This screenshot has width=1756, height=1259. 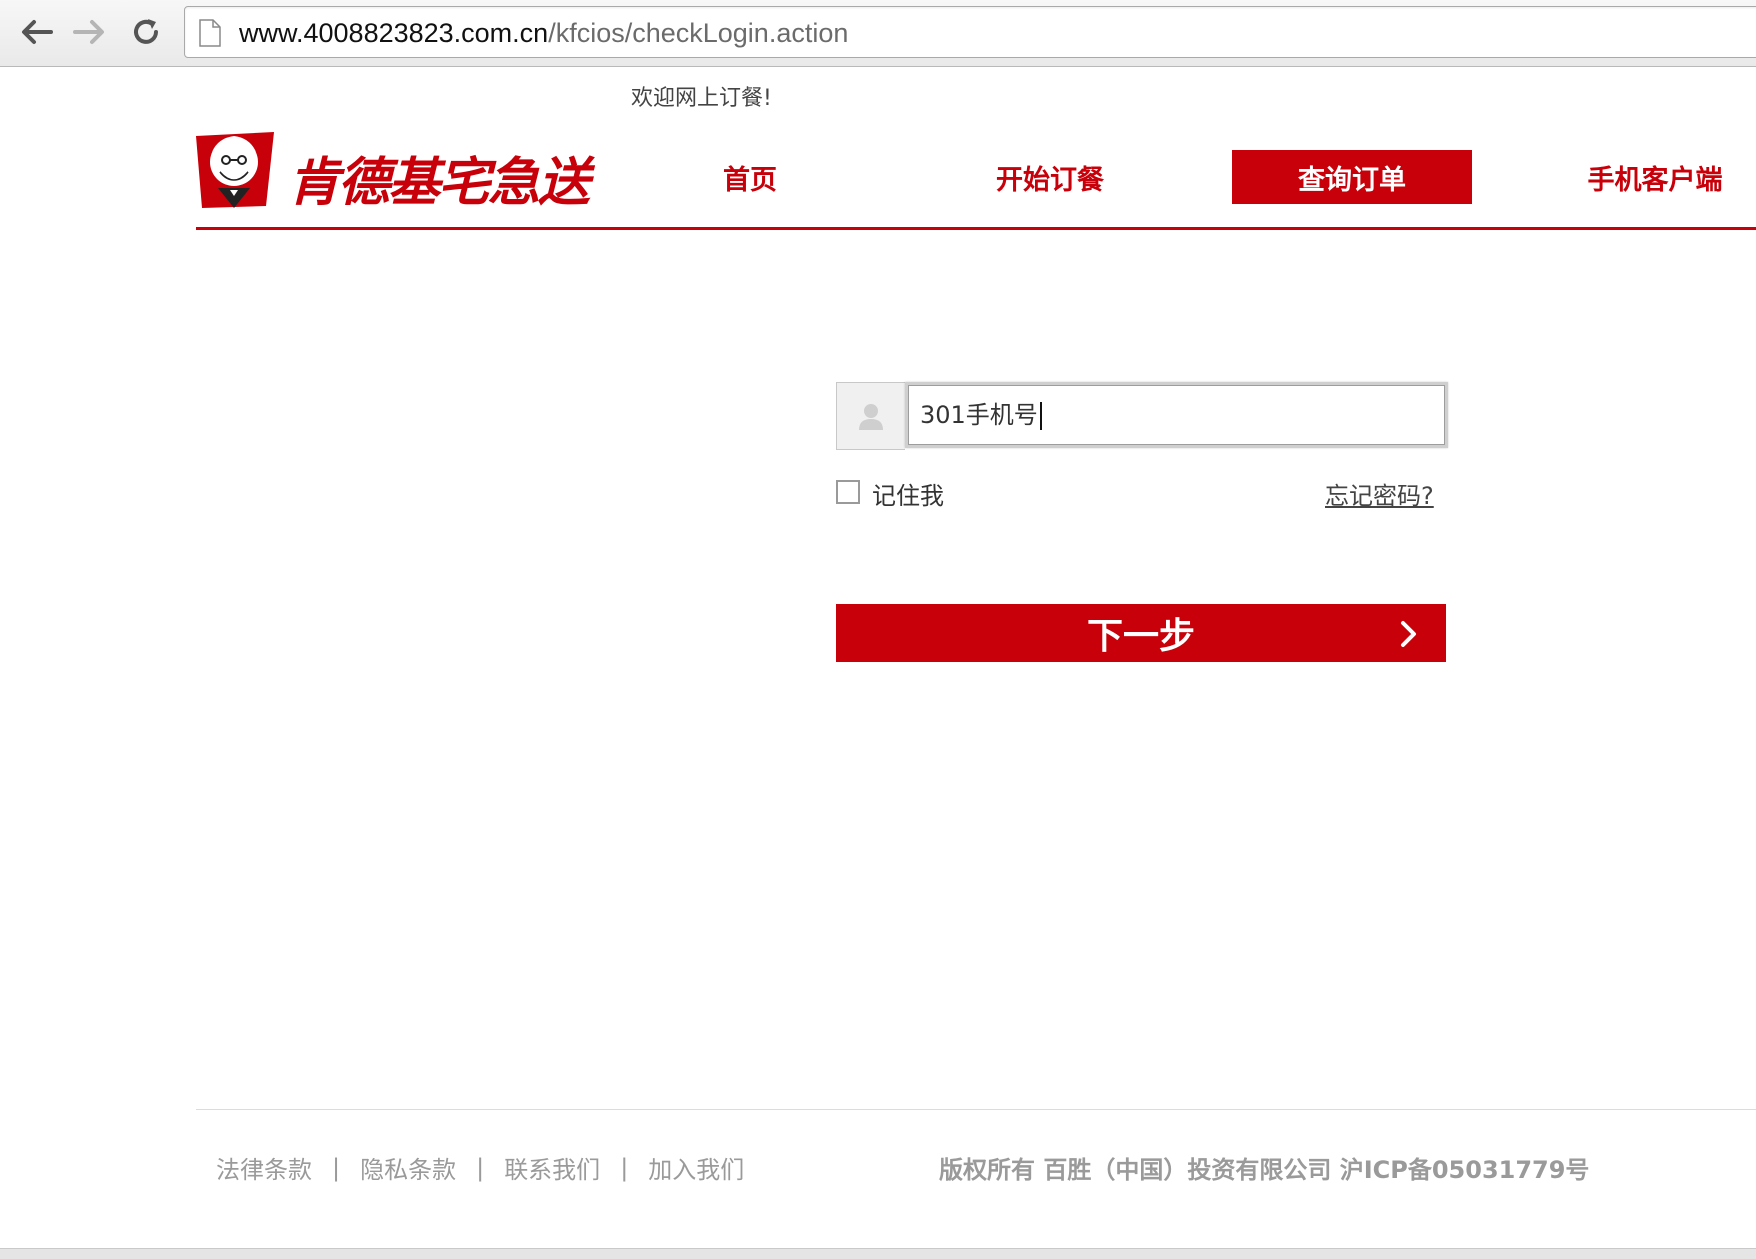 I want to click on page-icon, so click(x=210, y=33).